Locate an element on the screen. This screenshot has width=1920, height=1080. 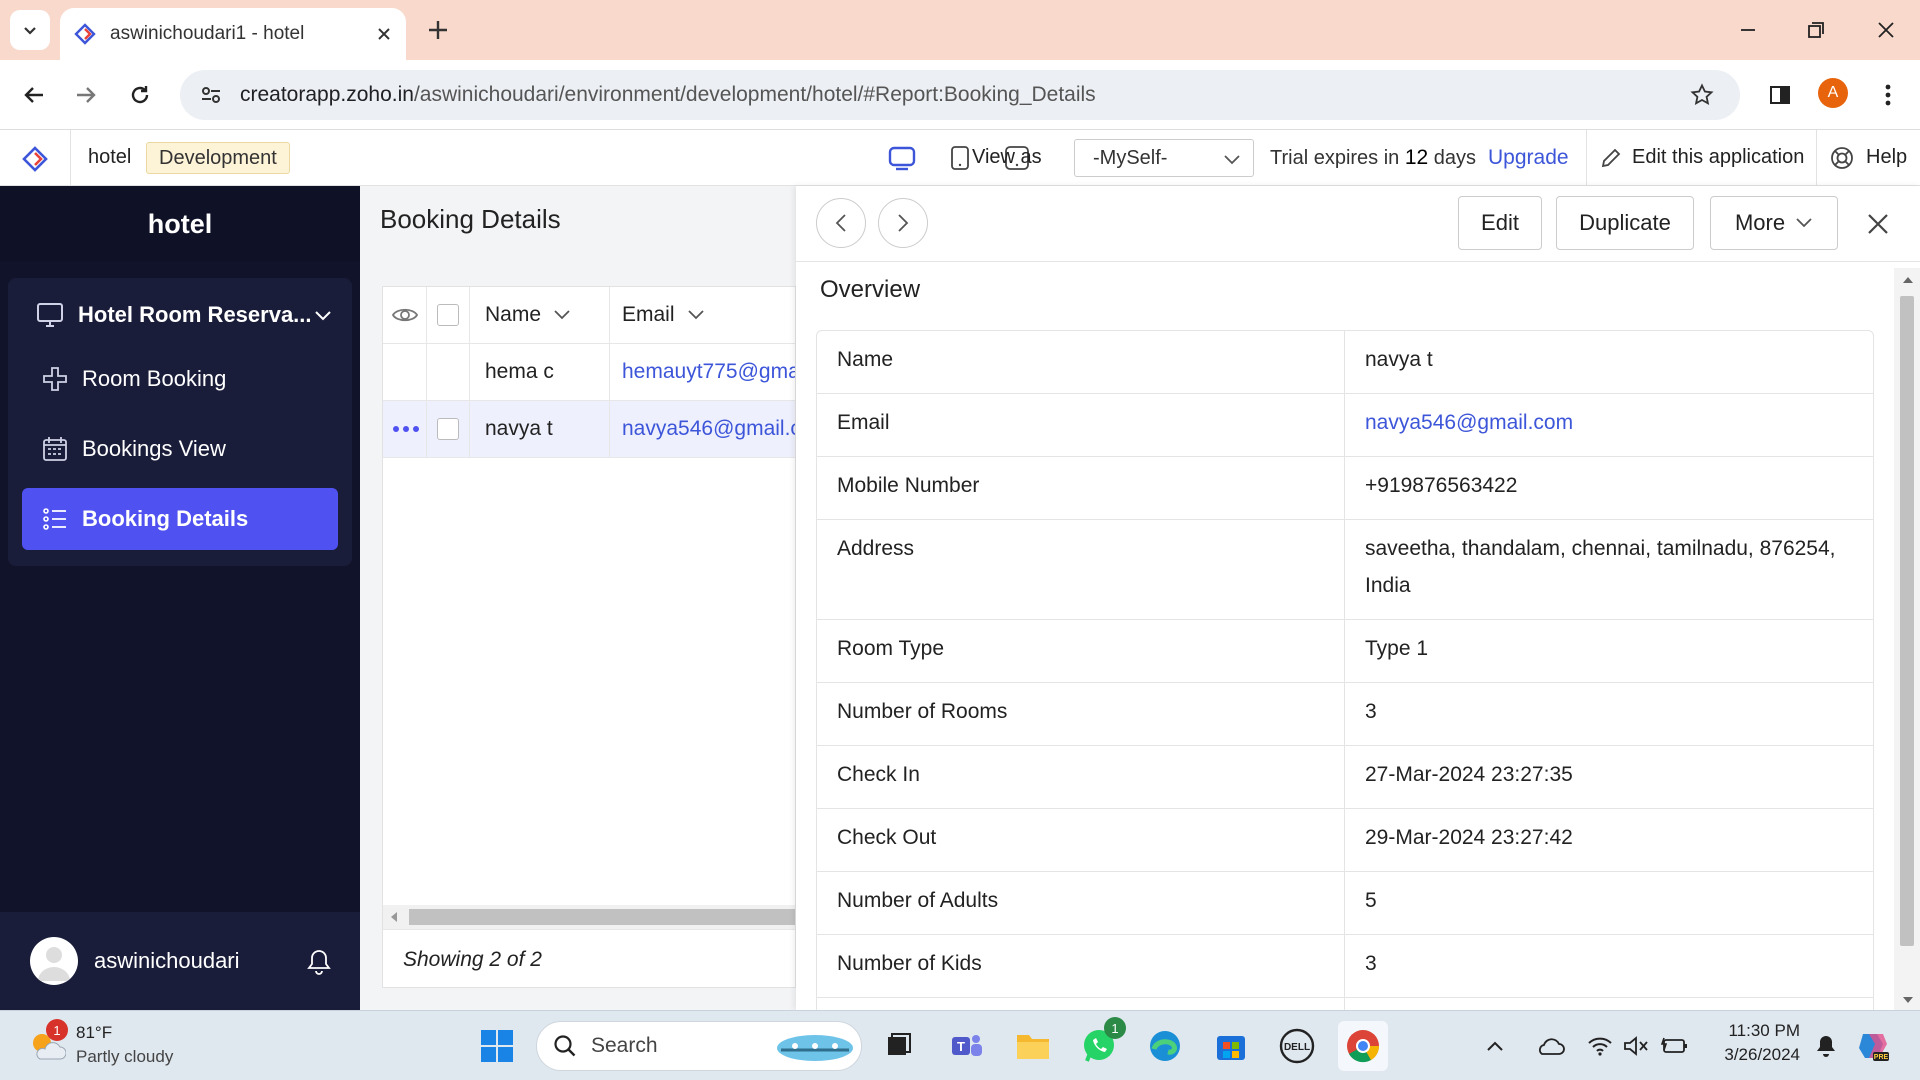
restore-button is located at coordinates (1816, 30).